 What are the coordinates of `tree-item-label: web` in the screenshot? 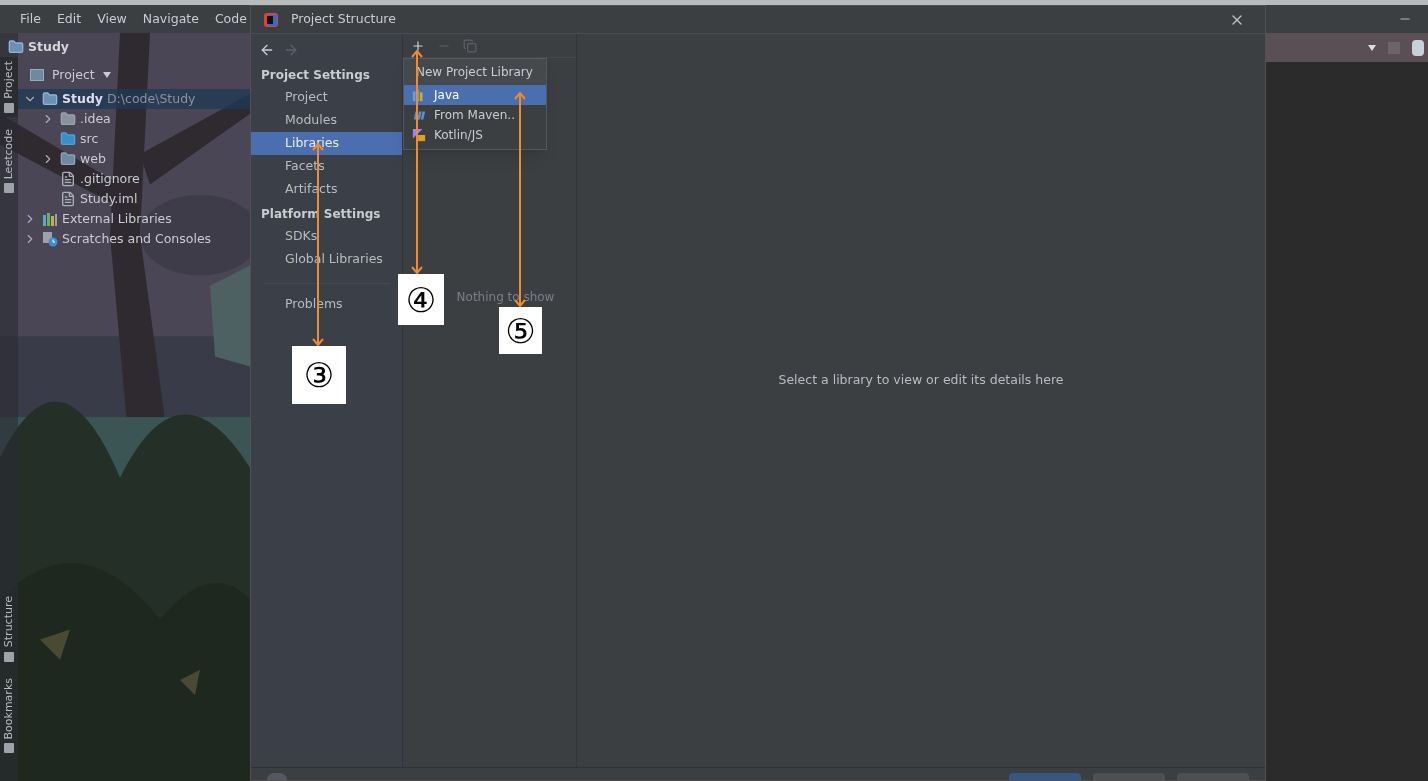 It's located at (93, 158).